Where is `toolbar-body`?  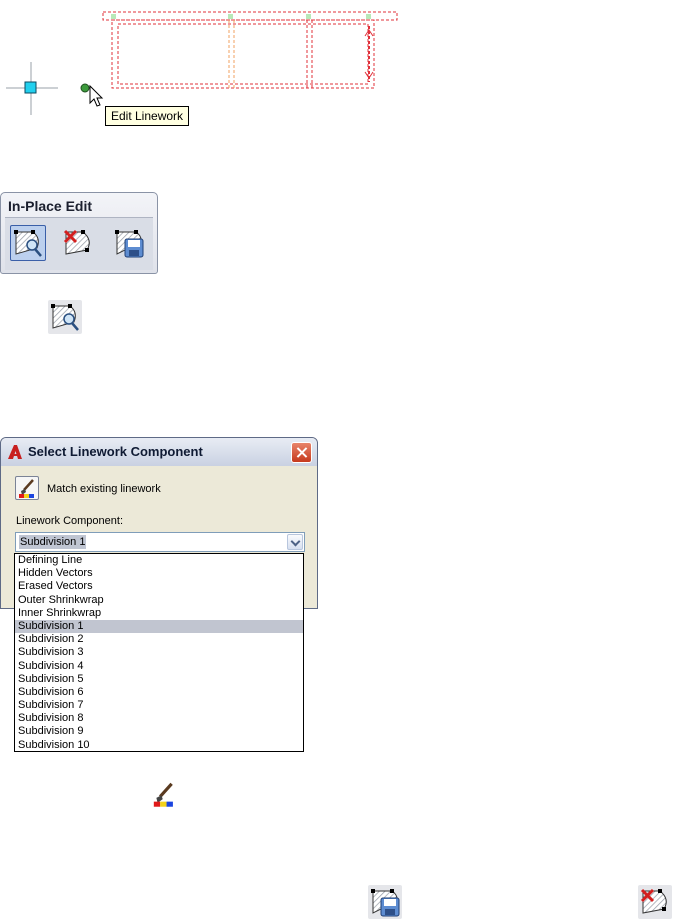 toolbar-body is located at coordinates (79, 243).